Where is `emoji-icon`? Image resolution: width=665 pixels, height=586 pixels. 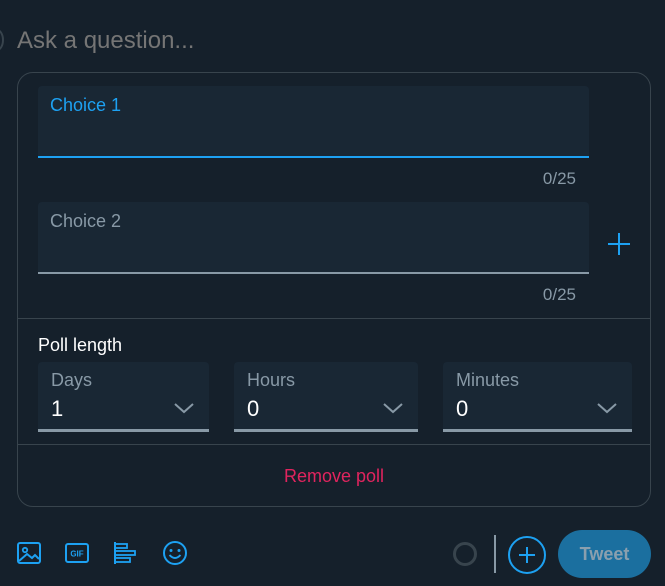
emoji-icon is located at coordinates (175, 553).